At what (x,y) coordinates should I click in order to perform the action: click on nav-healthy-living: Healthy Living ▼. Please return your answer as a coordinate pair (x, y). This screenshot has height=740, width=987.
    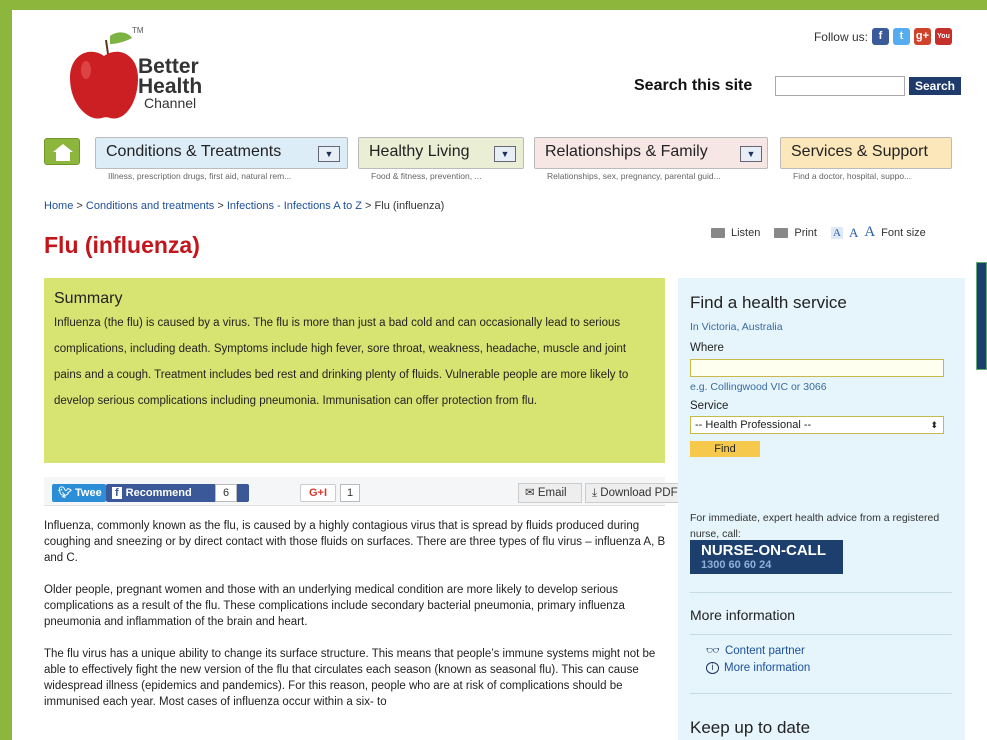
    Looking at the image, I should click on (441, 153).